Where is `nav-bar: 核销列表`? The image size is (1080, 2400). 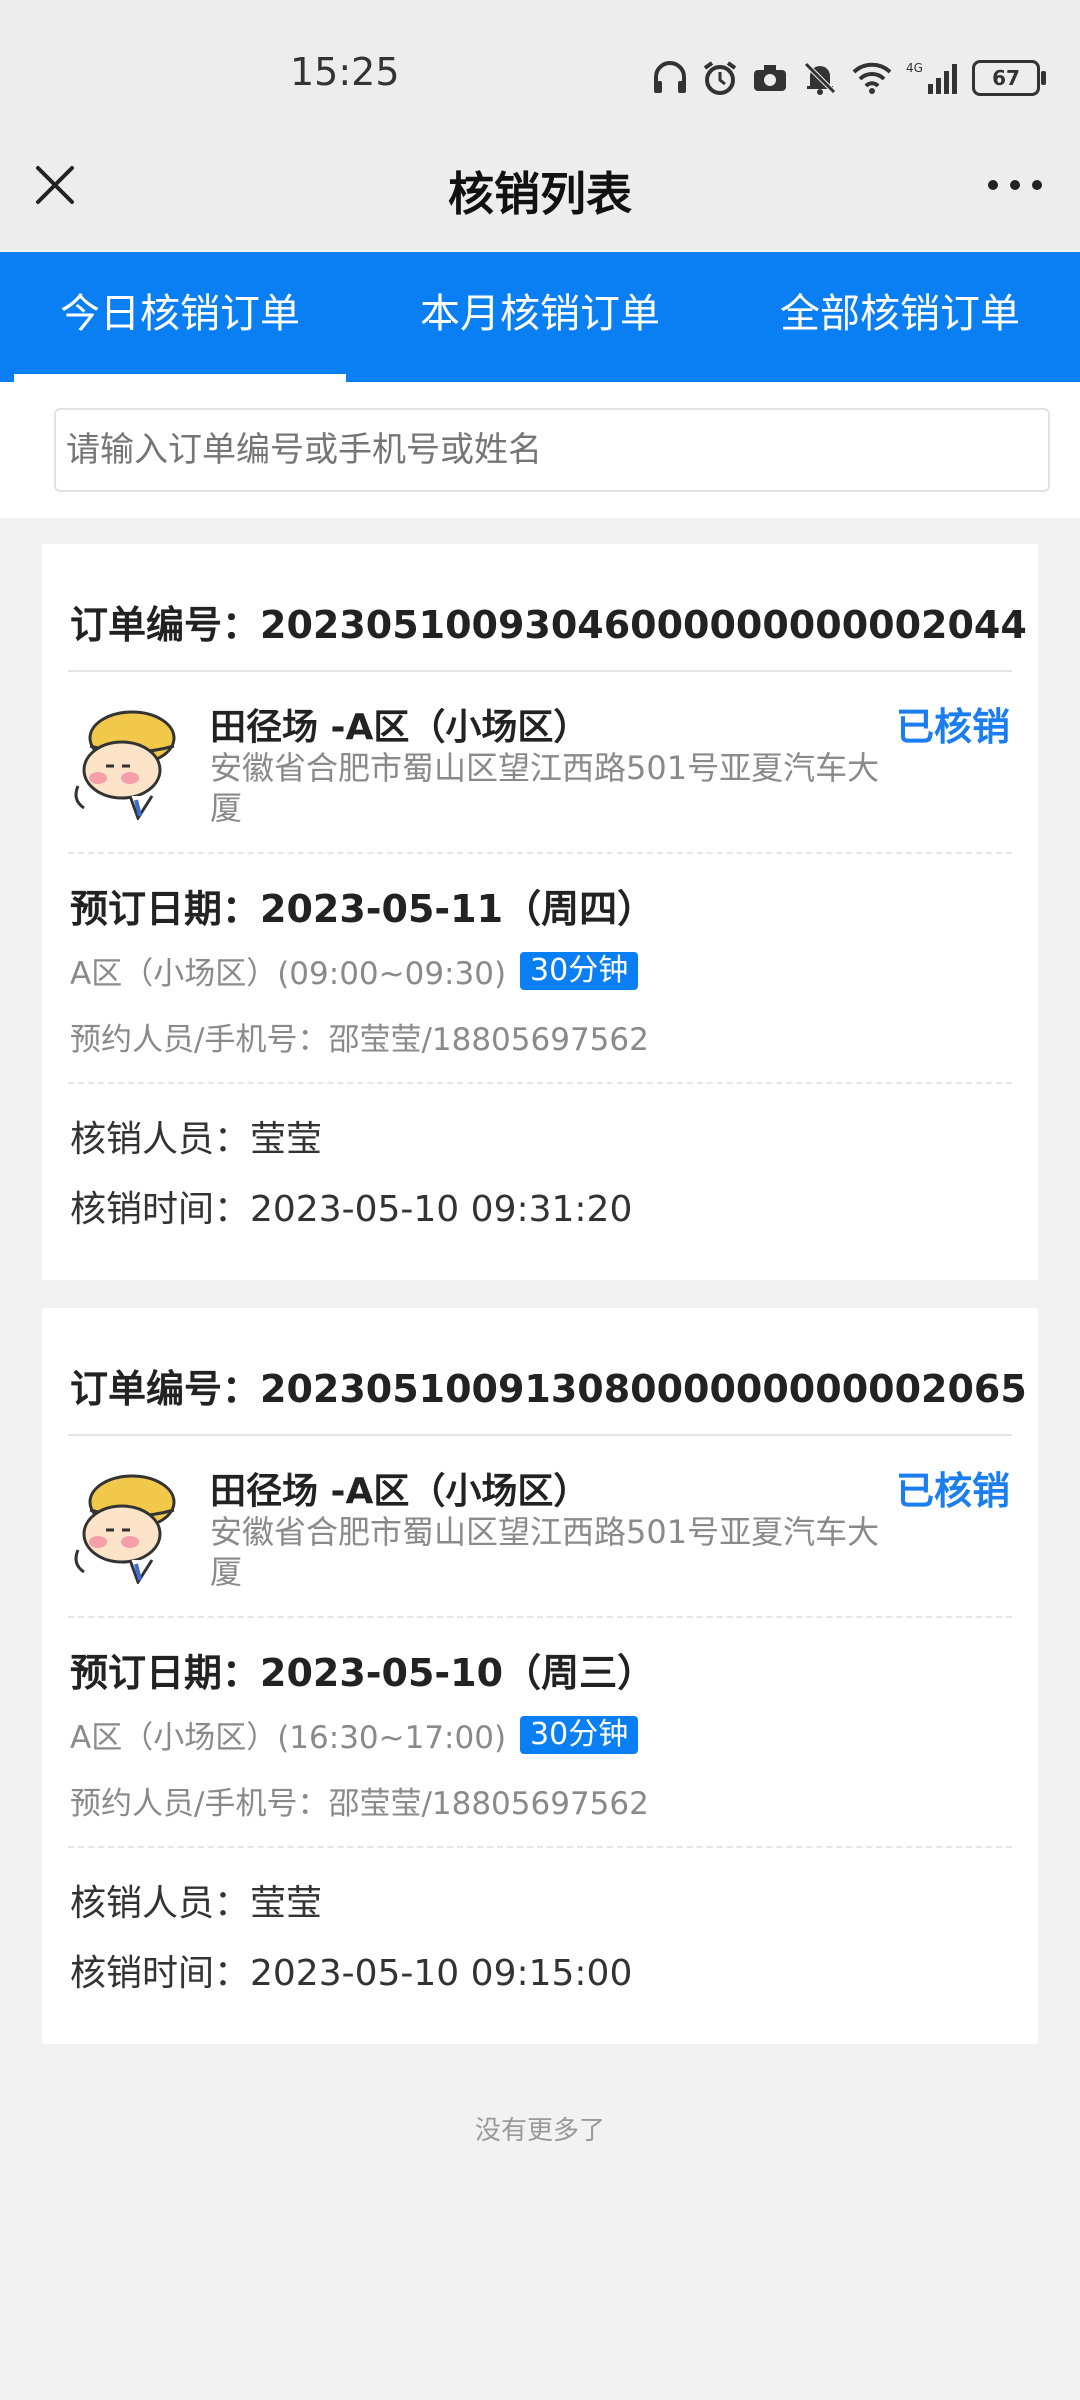
nav-bar: 核销列表 is located at coordinates (540, 185).